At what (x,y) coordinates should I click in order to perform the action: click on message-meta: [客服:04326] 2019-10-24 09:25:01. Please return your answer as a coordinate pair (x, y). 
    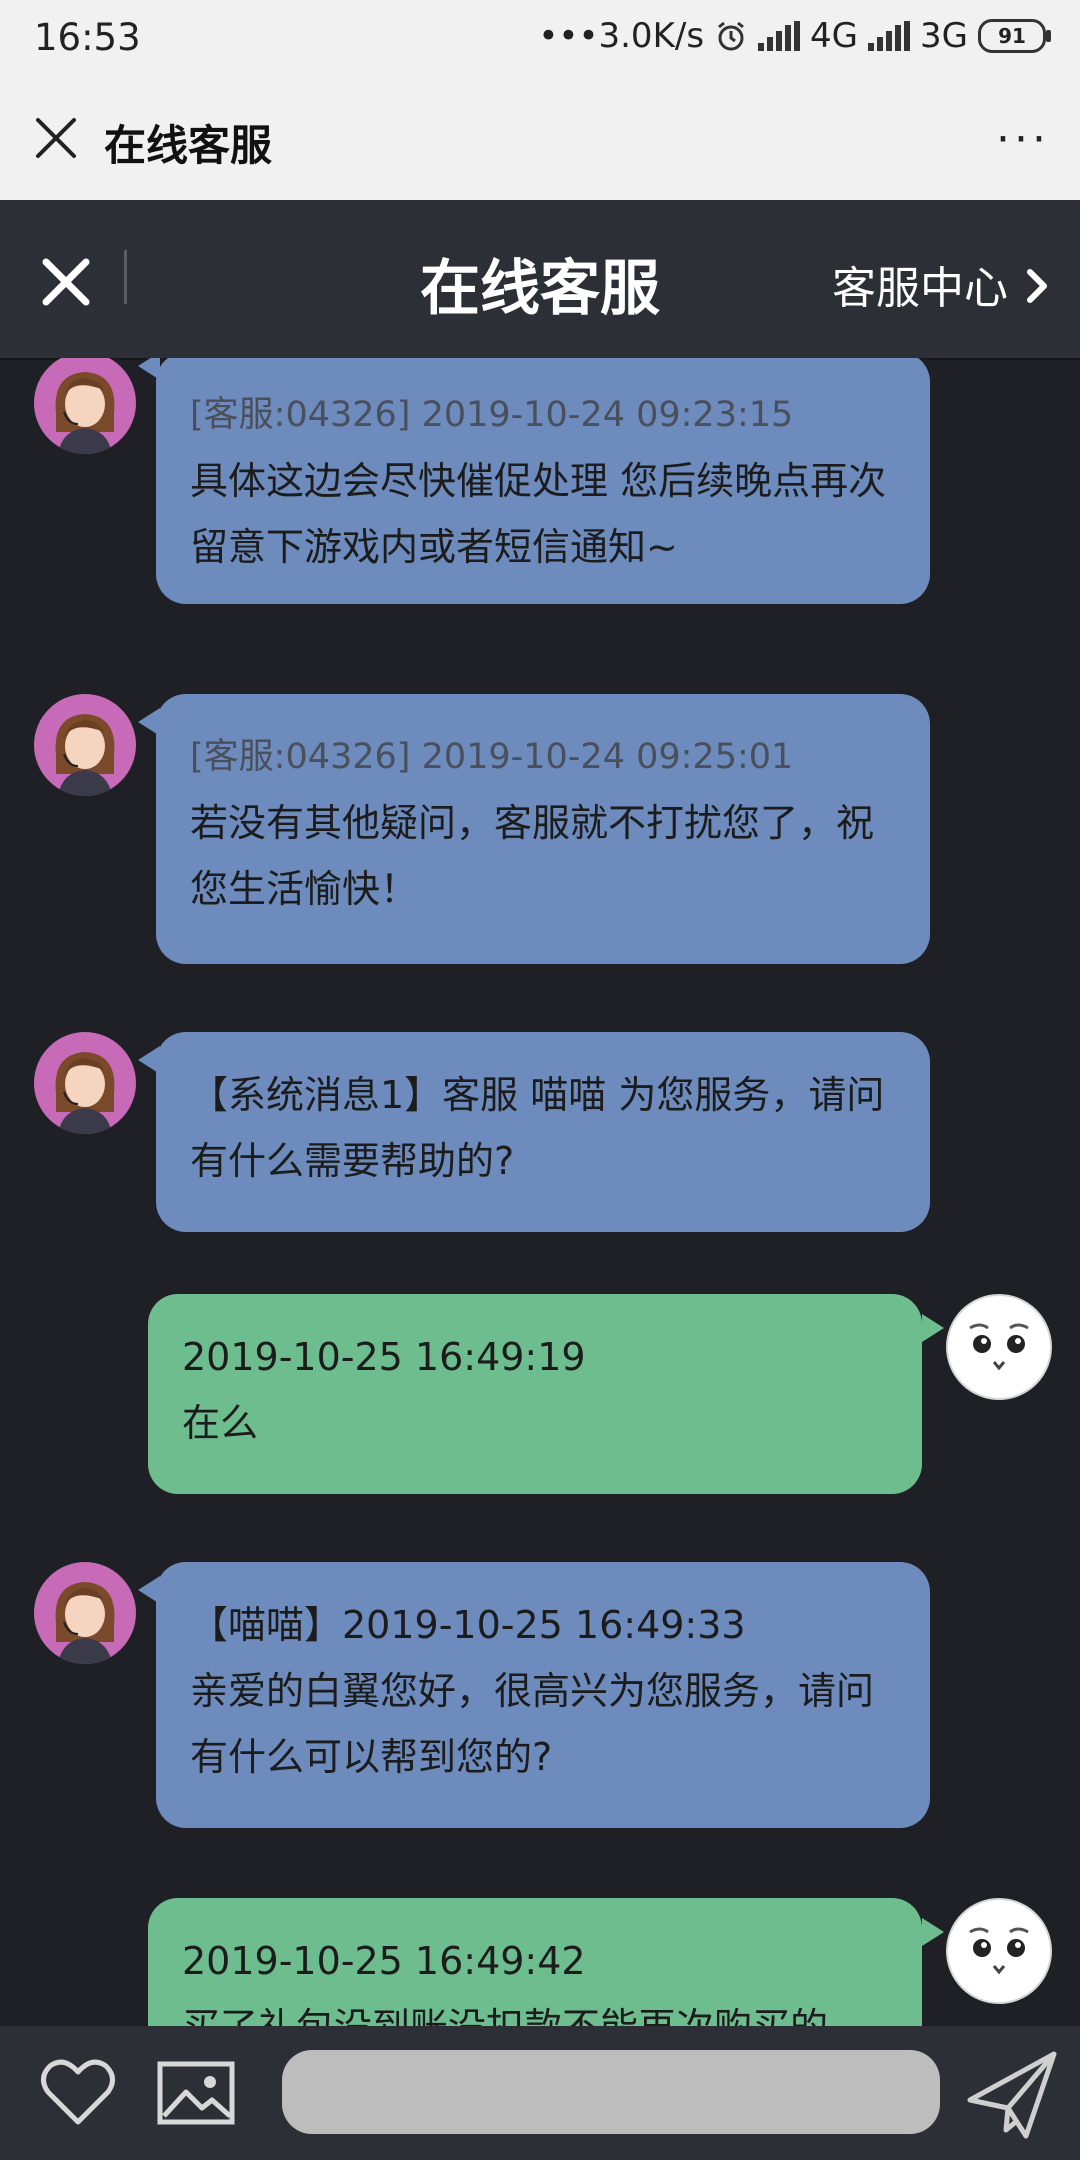
    Looking at the image, I should click on (492, 757).